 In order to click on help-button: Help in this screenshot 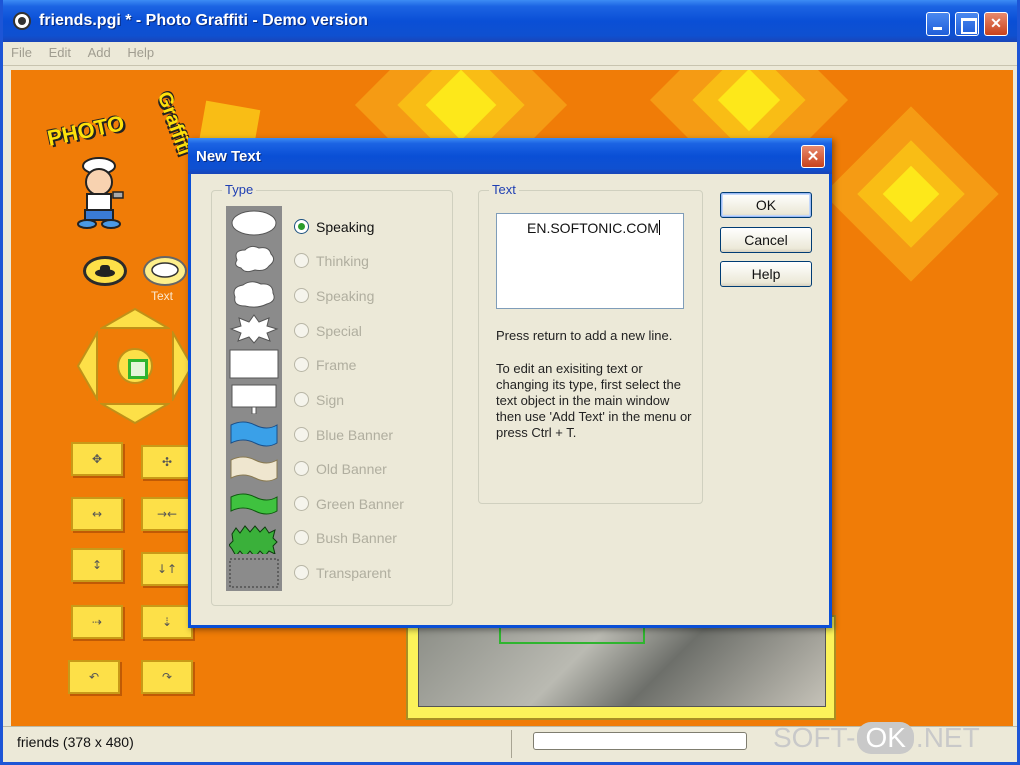, I will do `click(766, 274)`.